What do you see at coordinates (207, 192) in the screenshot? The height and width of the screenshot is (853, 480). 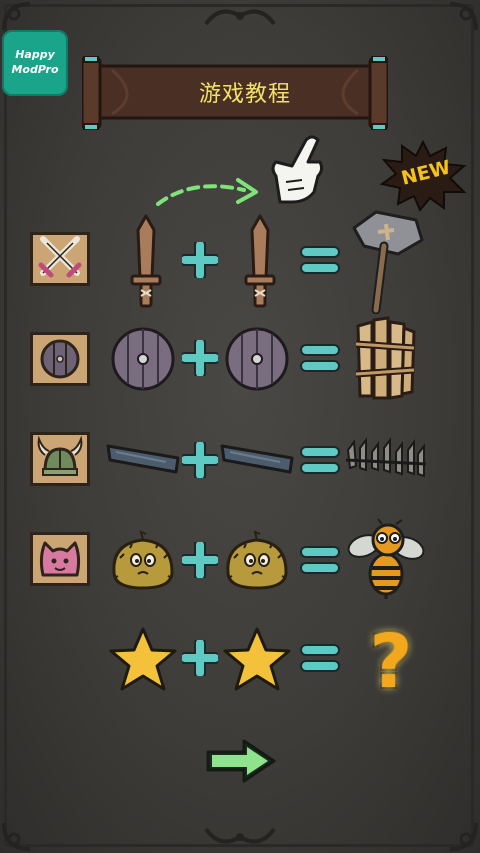 I see `dashed-arrow-icon` at bounding box center [207, 192].